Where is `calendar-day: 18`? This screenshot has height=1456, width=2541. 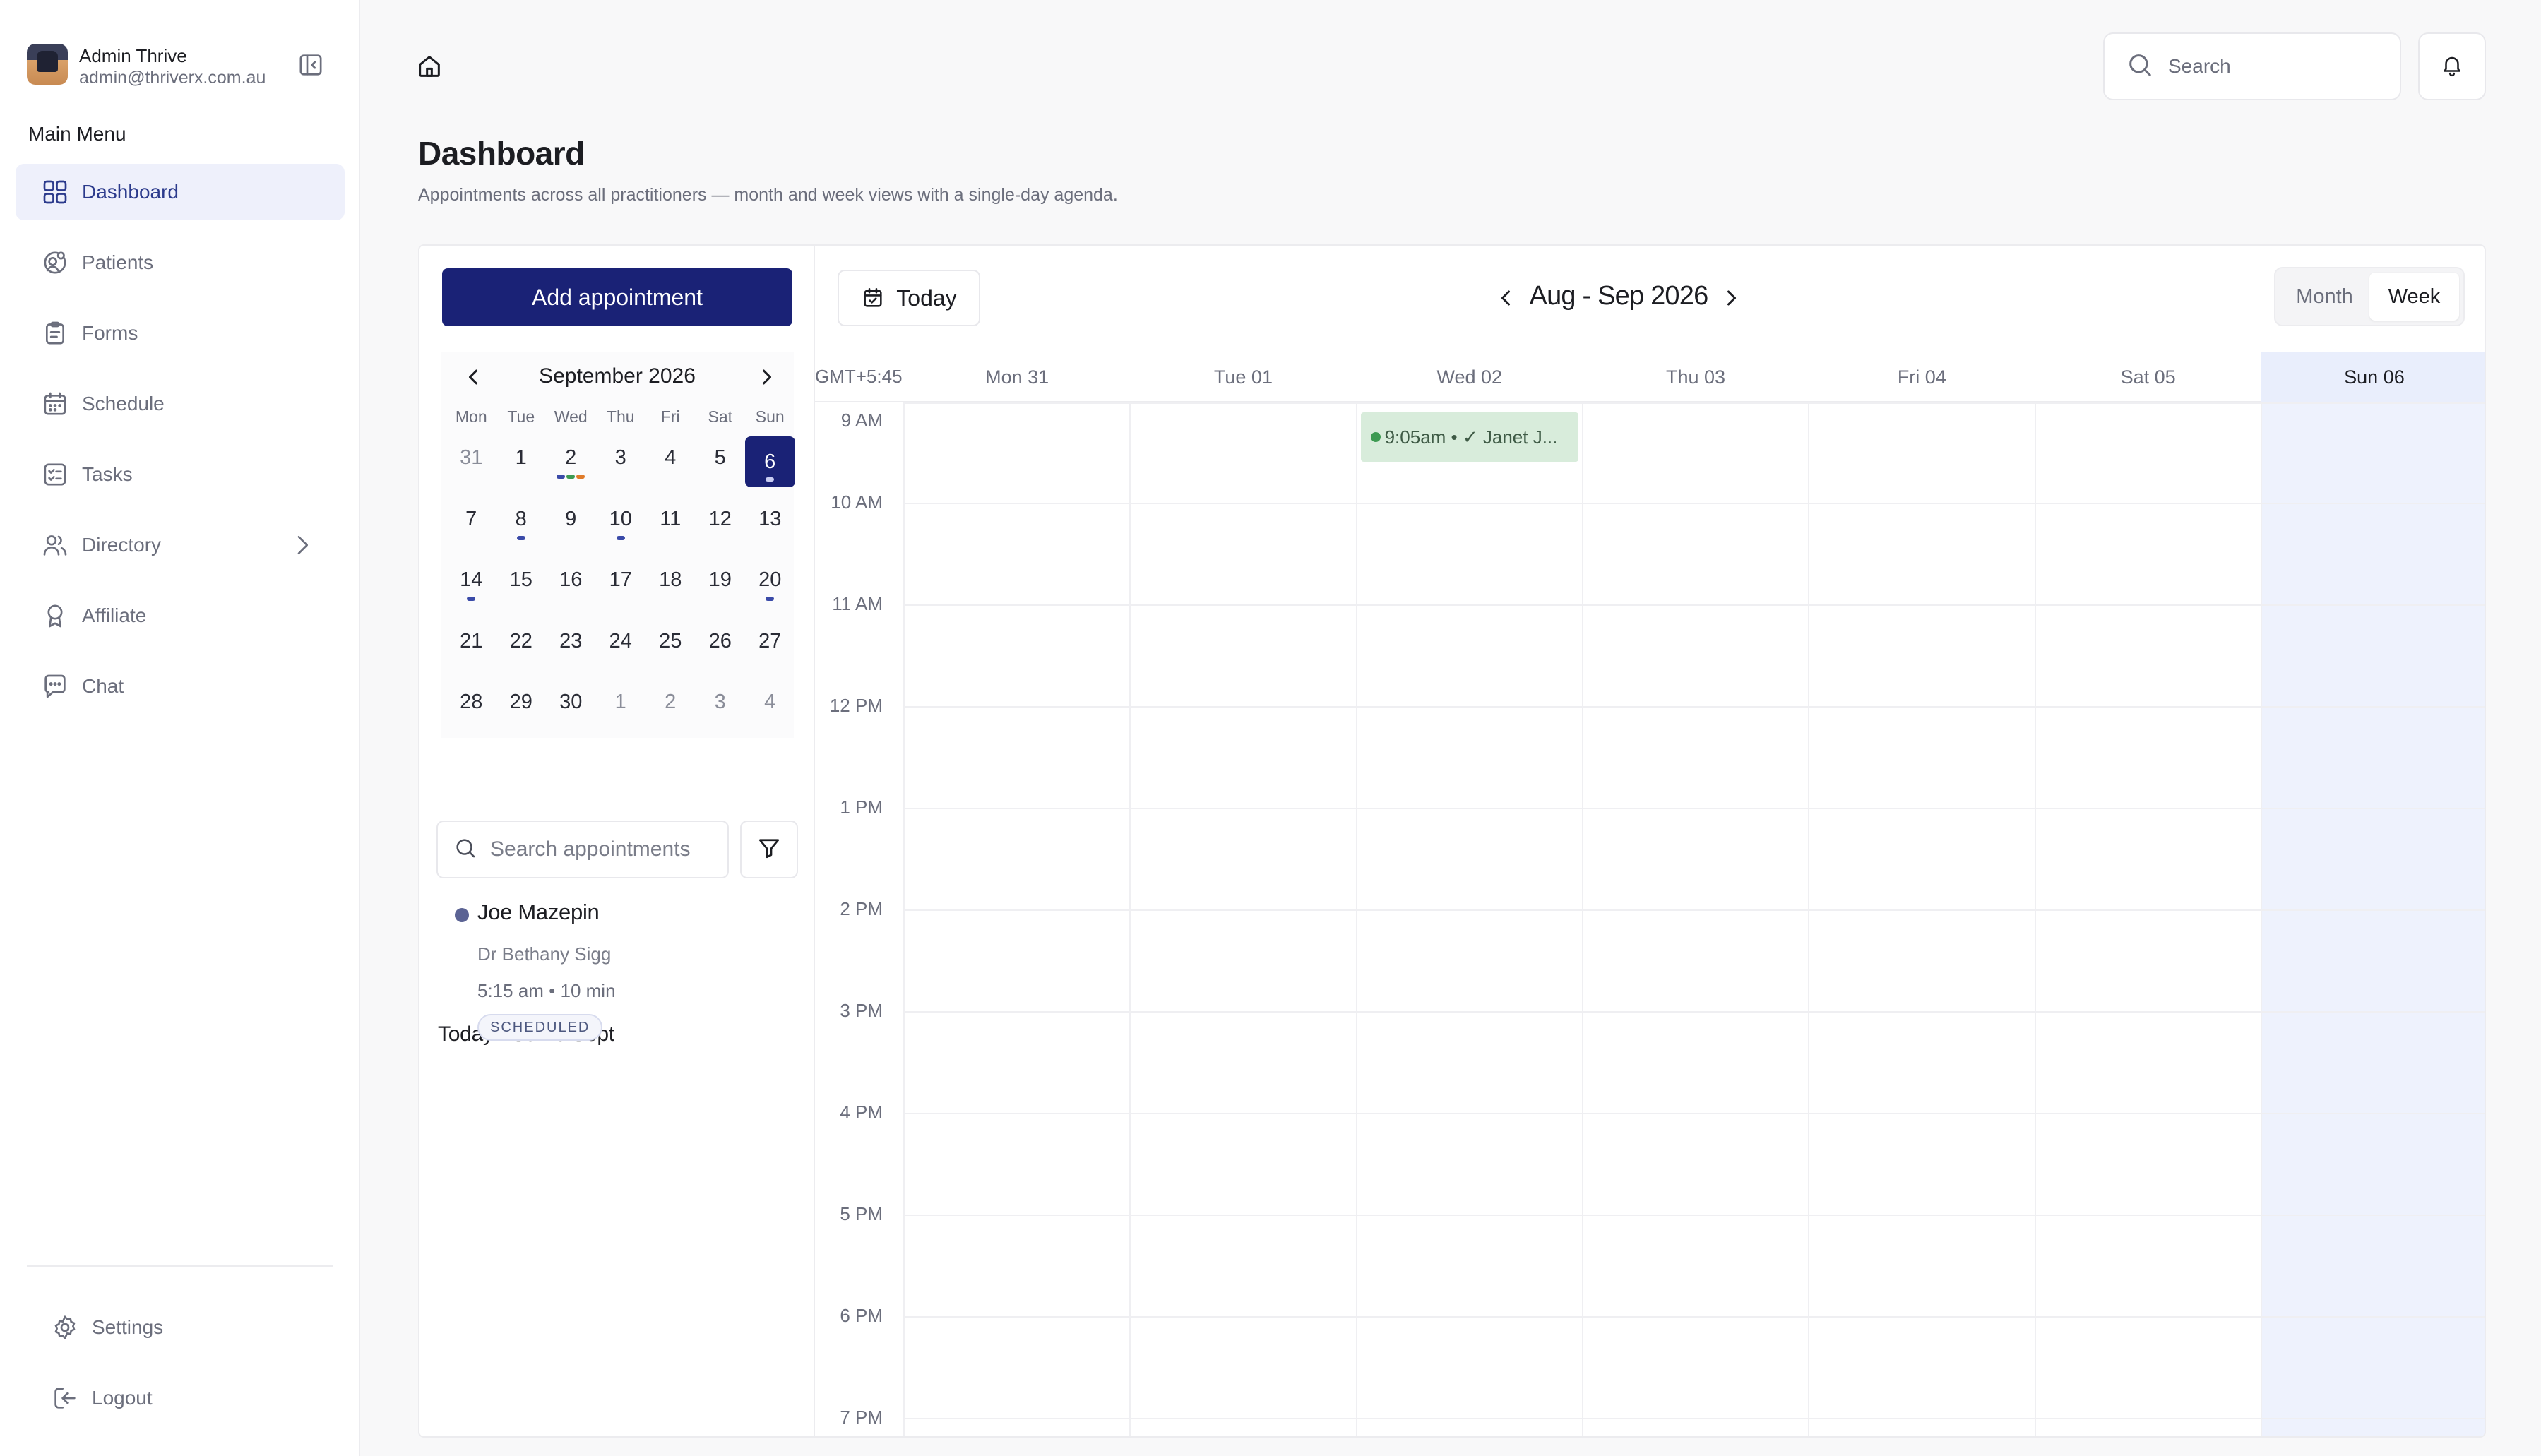 calendar-day: 18 is located at coordinates (671, 585).